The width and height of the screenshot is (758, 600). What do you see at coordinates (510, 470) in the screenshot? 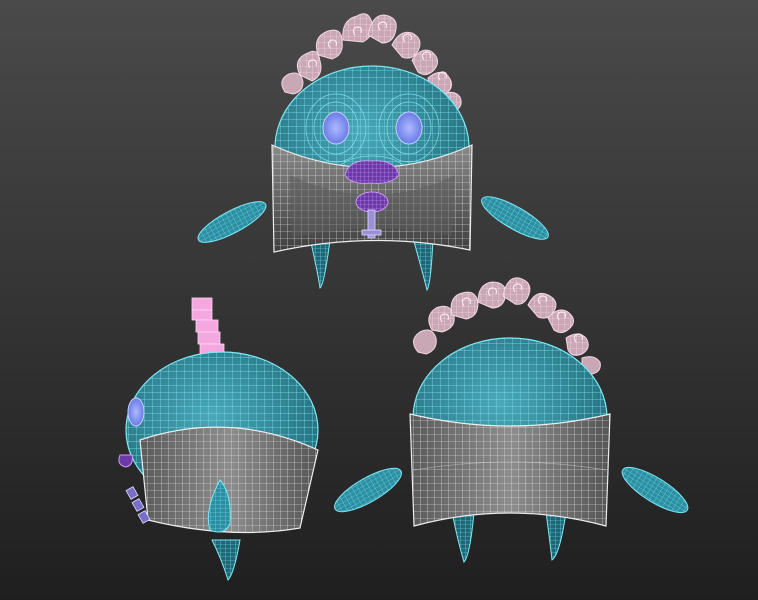
I see `collar-back` at bounding box center [510, 470].